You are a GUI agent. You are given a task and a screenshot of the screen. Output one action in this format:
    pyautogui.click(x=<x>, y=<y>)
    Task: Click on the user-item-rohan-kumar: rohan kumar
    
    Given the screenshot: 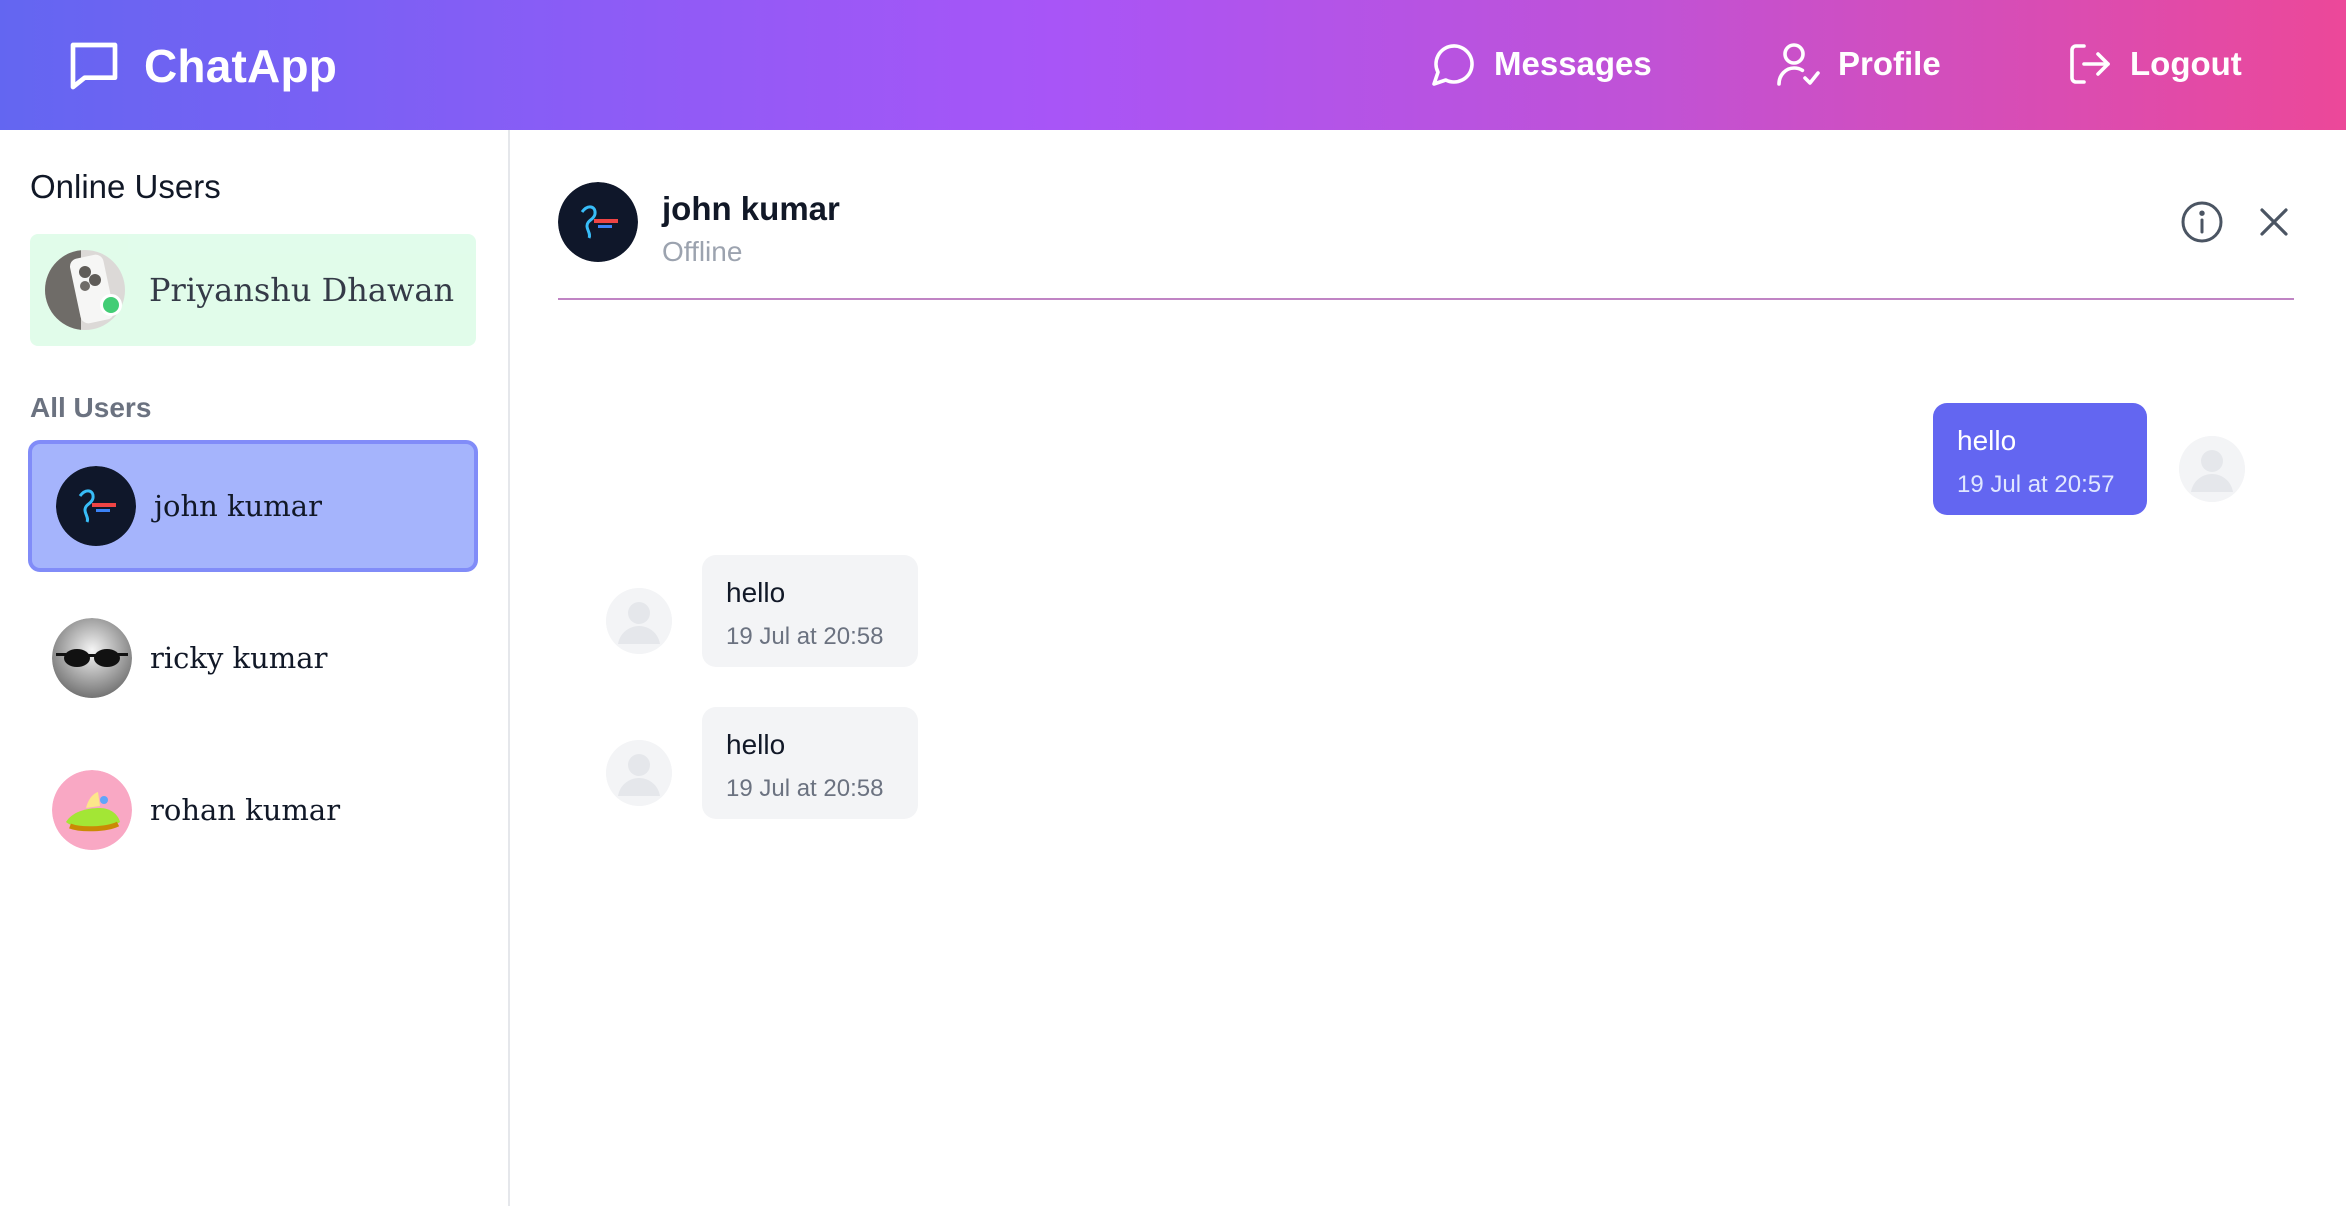 What is the action you would take?
    pyautogui.click(x=253, y=810)
    